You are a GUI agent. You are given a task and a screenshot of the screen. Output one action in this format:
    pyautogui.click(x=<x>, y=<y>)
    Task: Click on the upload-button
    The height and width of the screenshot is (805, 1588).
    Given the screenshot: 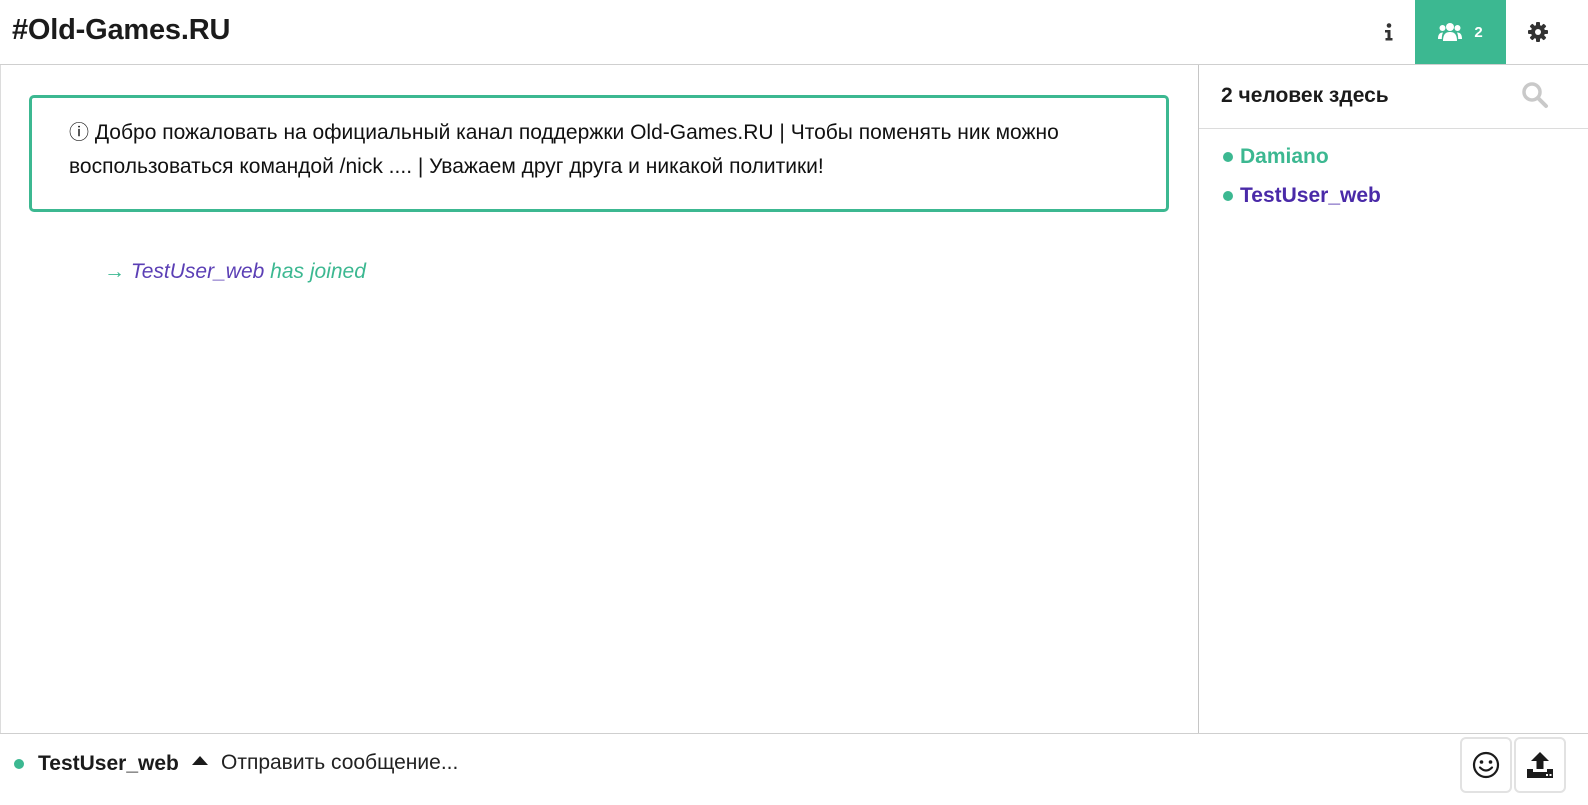 What is the action you would take?
    pyautogui.click(x=1540, y=765)
    